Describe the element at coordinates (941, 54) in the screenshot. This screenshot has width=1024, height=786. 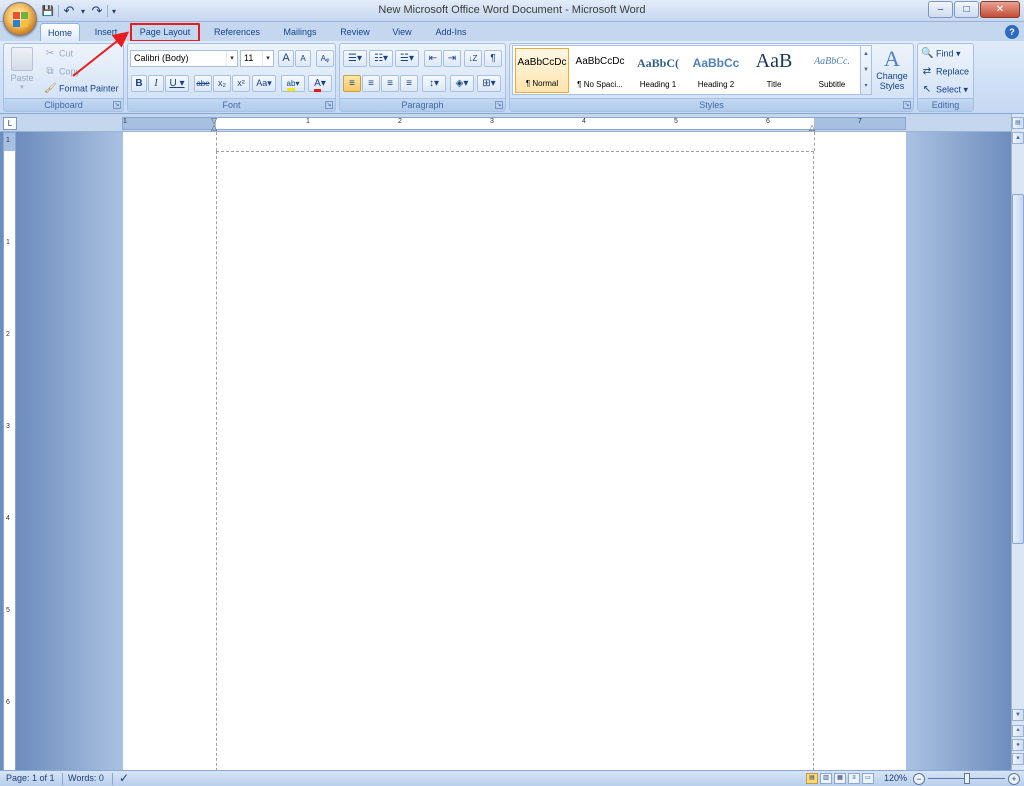
I see `find-button: 🔍 Find ▾` at that location.